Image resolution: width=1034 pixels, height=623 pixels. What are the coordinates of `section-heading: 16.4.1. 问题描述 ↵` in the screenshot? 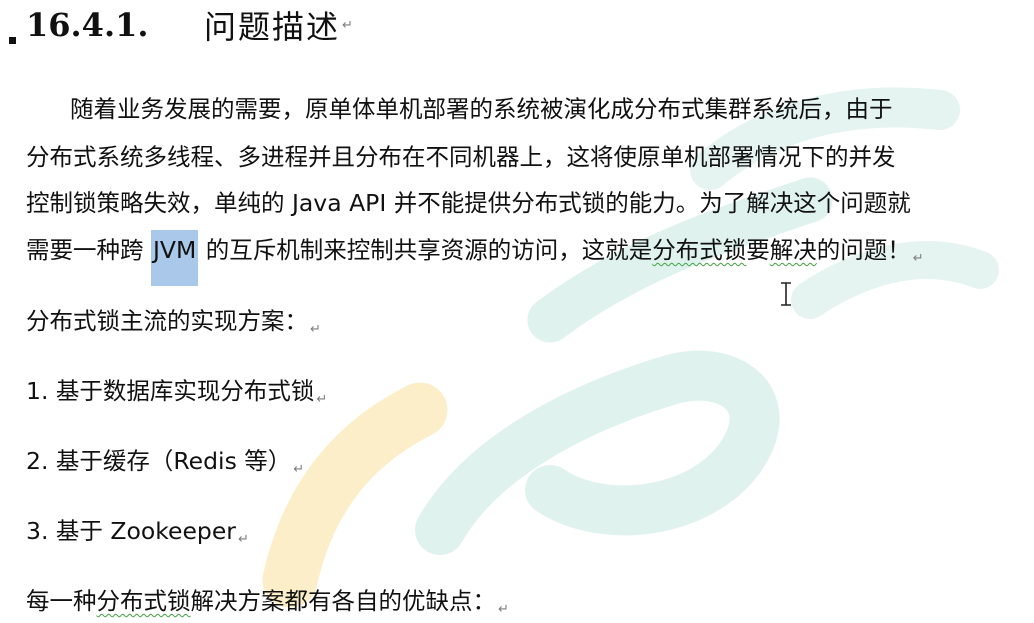 It's located at (189, 25).